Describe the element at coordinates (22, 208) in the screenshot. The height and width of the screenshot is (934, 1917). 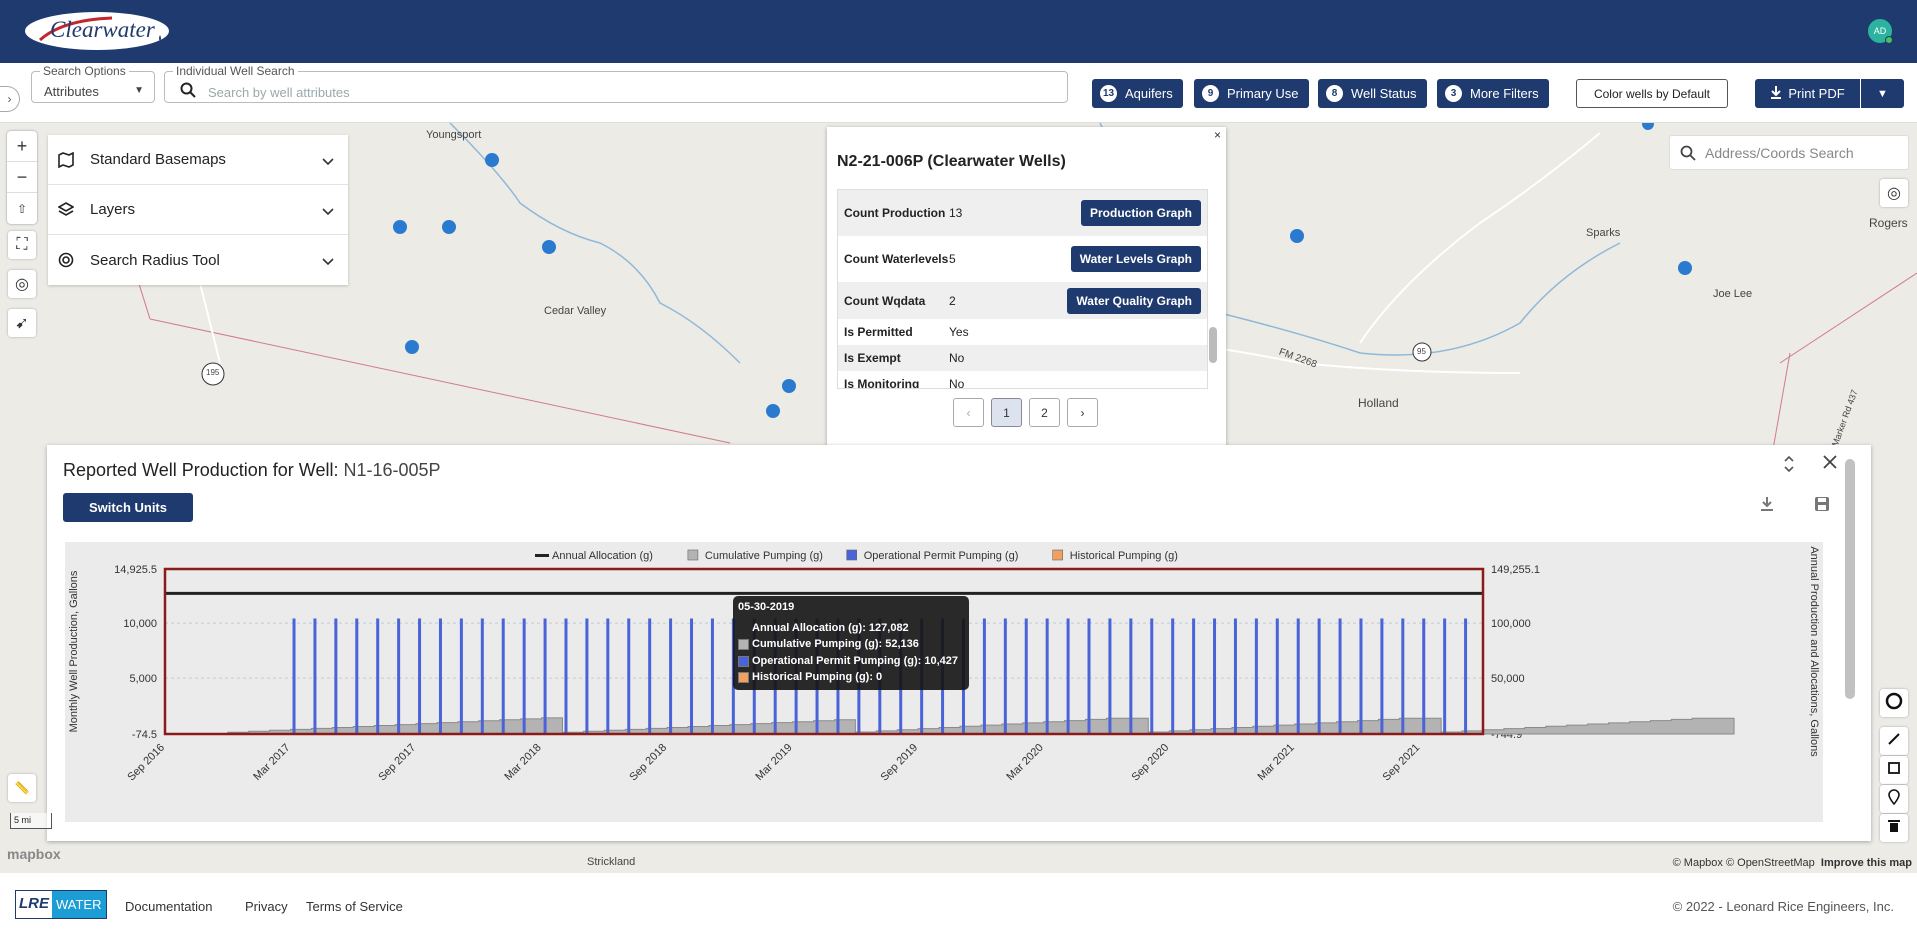
I see `reset-north-button: ⇧` at that location.